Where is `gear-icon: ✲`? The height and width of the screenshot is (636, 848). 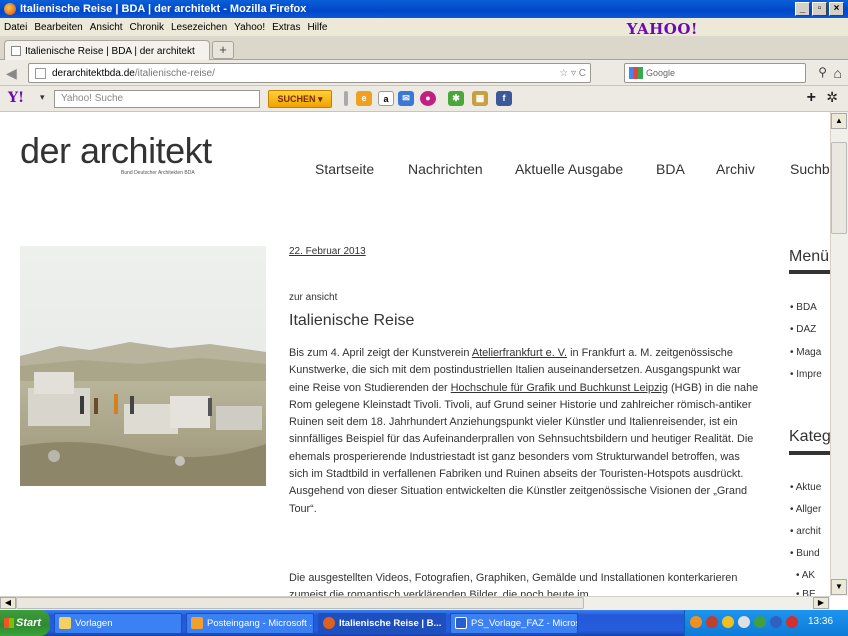 gear-icon: ✲ is located at coordinates (832, 97).